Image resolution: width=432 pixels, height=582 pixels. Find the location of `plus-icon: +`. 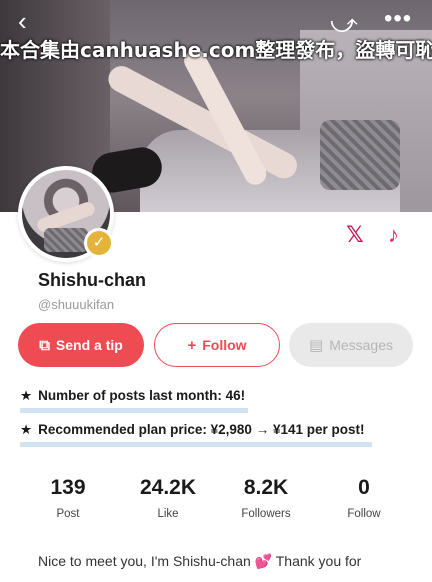

plus-icon: + is located at coordinates (192, 345).